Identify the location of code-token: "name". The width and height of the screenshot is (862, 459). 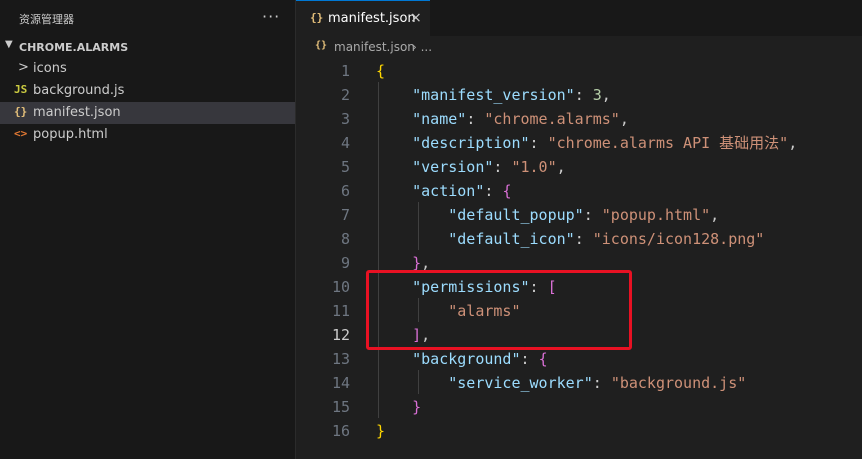
(439, 119).